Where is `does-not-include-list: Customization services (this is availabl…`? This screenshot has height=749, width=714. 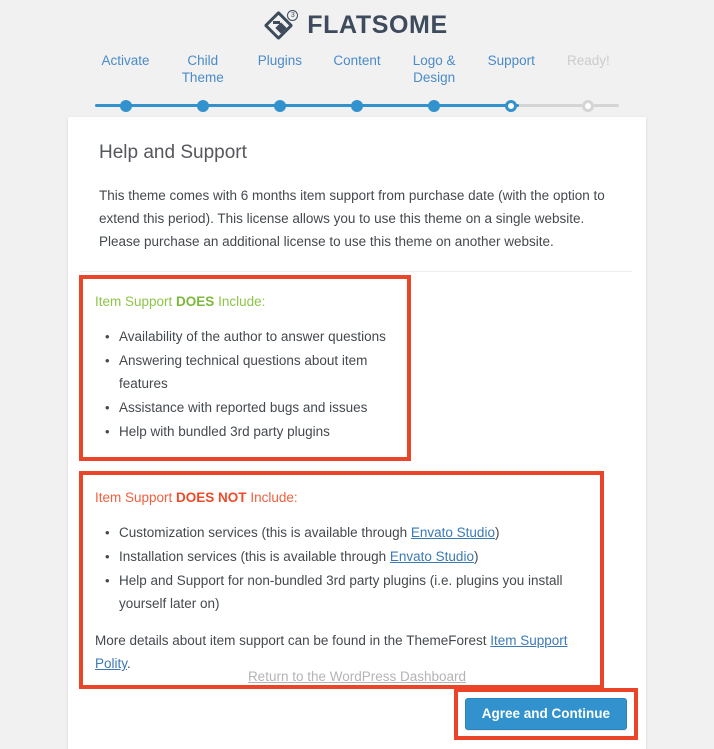
does-not-include-list: Customization services (this is availabl… is located at coordinates (341, 568).